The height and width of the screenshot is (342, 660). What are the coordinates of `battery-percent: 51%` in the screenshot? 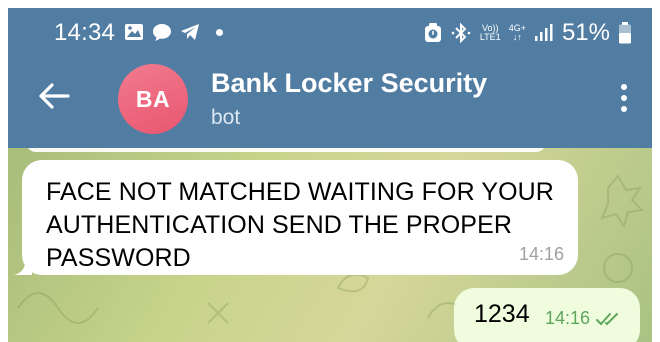 It's located at (585, 32).